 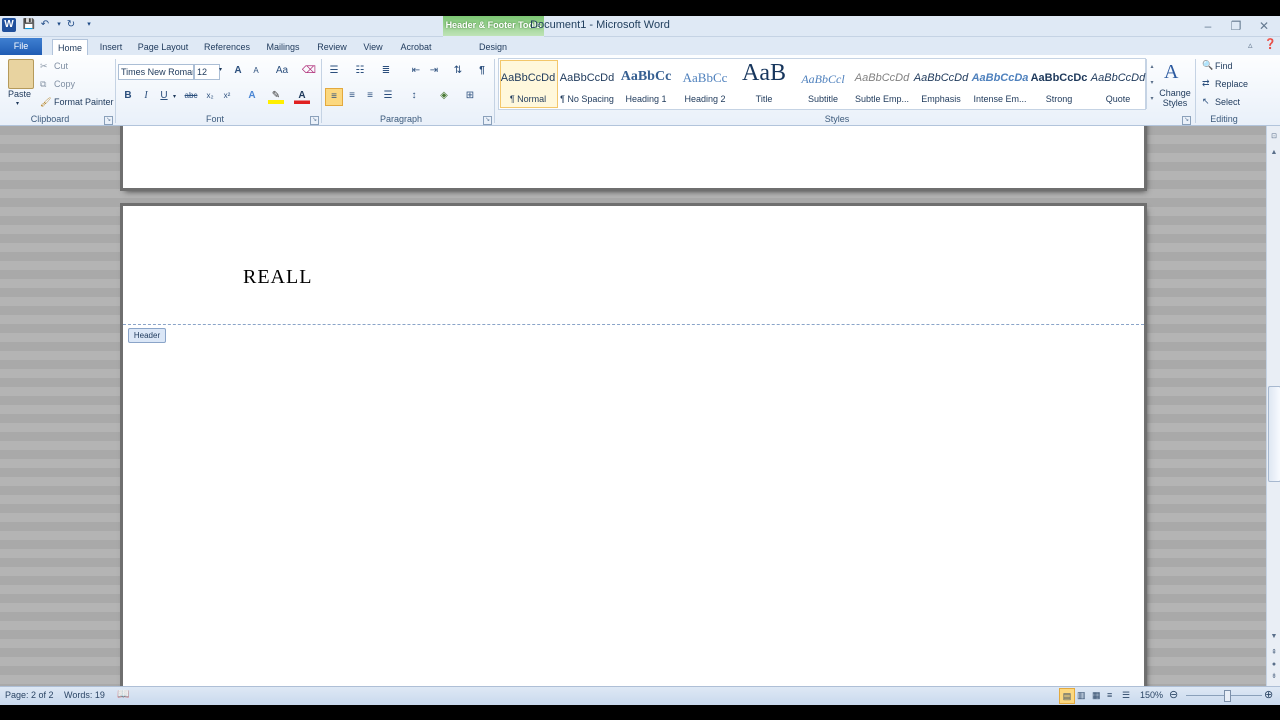 What do you see at coordinates (444, 96) in the screenshot?
I see `shading-icon: ◈` at bounding box center [444, 96].